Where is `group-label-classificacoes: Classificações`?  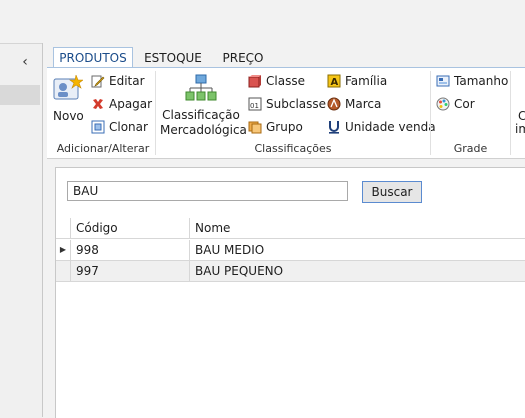
group-label-classificacoes: Classificações is located at coordinates (293, 148).